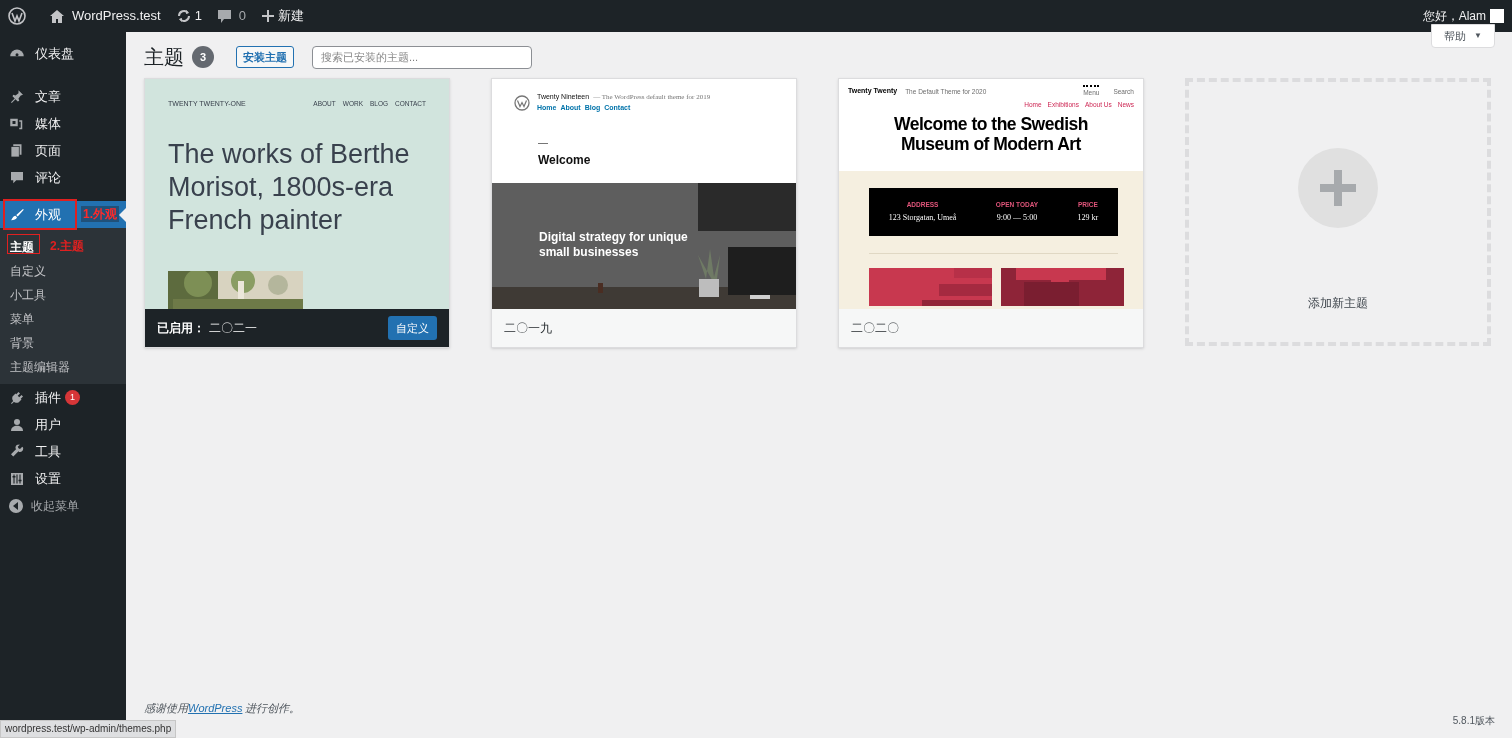  What do you see at coordinates (1454, 16) in the screenshot?
I see `greeting: 您好，Alam` at bounding box center [1454, 16].